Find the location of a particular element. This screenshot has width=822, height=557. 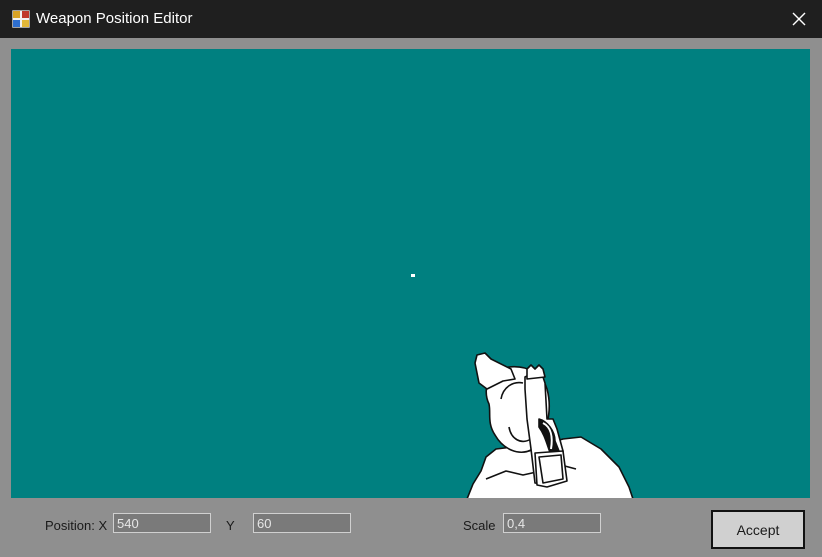

scale-label: Scale is located at coordinates (479, 525).